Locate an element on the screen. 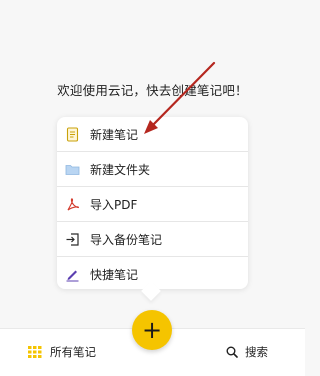  add-button: + is located at coordinates (152, 330).